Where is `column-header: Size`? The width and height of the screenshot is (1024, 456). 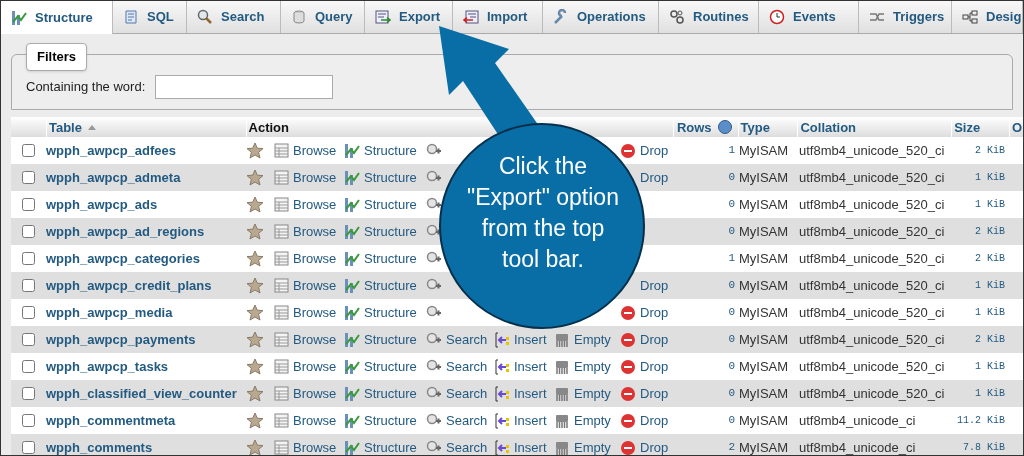
column-header: Size is located at coordinates (967, 127).